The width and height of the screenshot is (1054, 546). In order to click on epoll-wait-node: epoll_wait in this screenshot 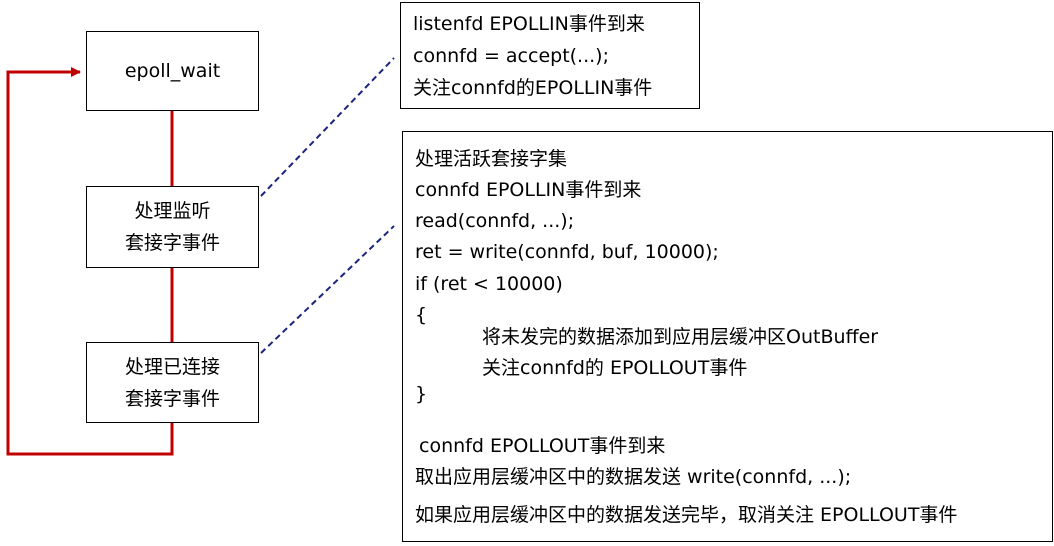, I will do `click(172, 71)`.